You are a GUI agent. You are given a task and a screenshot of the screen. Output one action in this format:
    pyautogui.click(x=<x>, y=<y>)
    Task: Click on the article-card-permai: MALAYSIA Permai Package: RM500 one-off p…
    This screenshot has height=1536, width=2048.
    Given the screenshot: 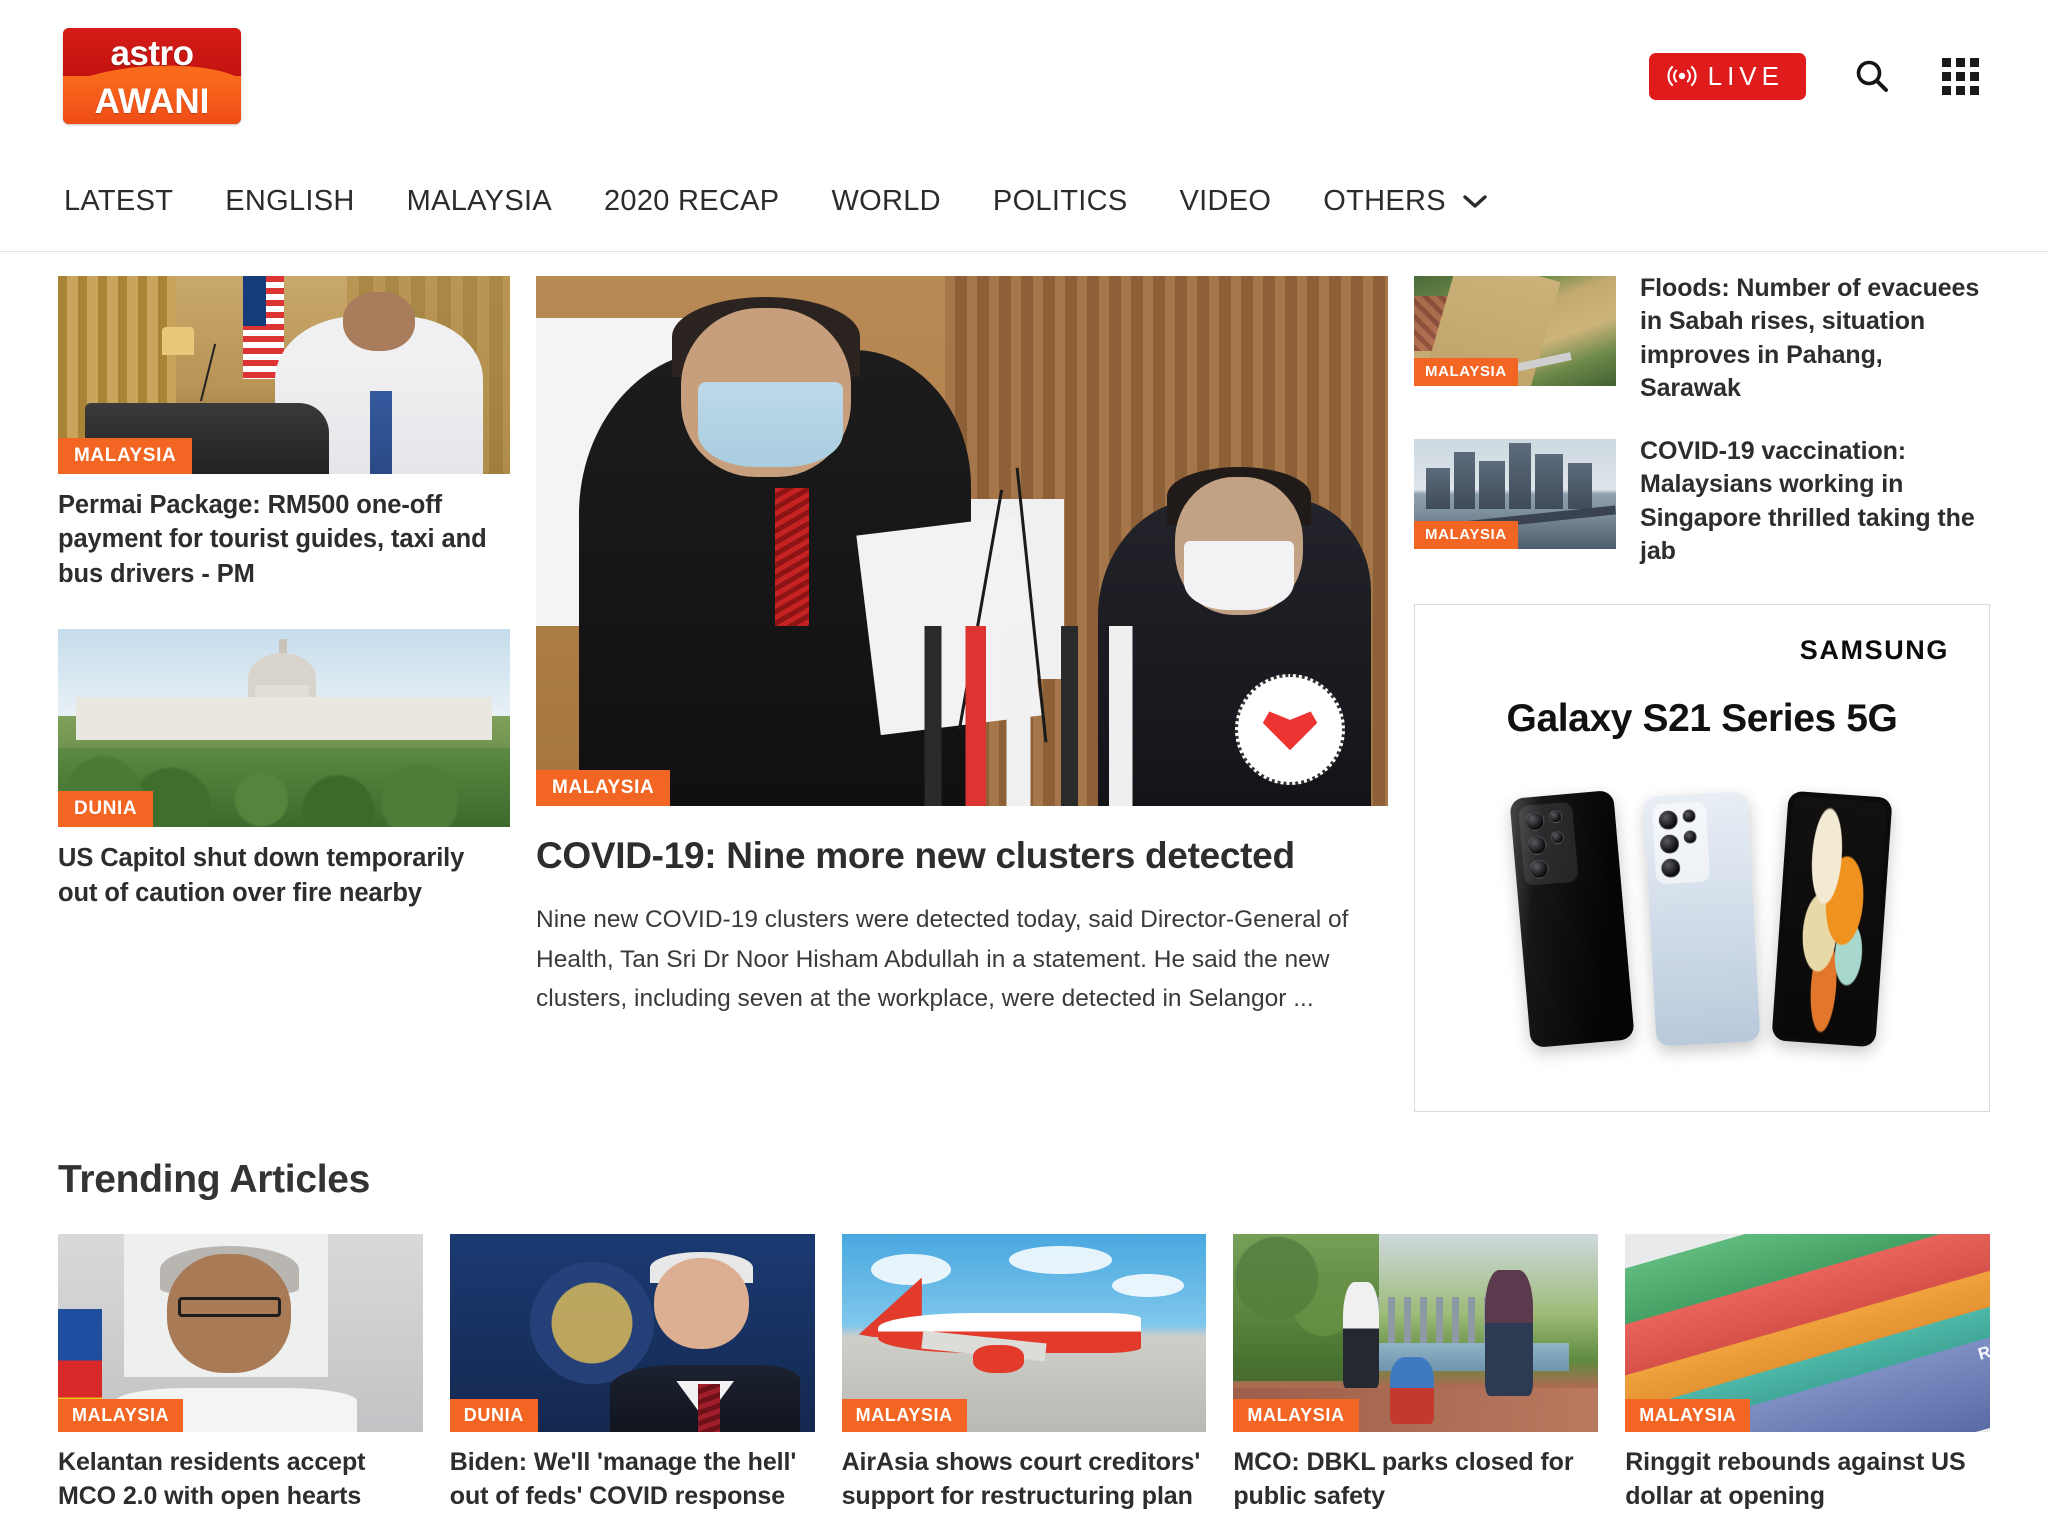 What is the action you would take?
    pyautogui.click(x=284, y=433)
    